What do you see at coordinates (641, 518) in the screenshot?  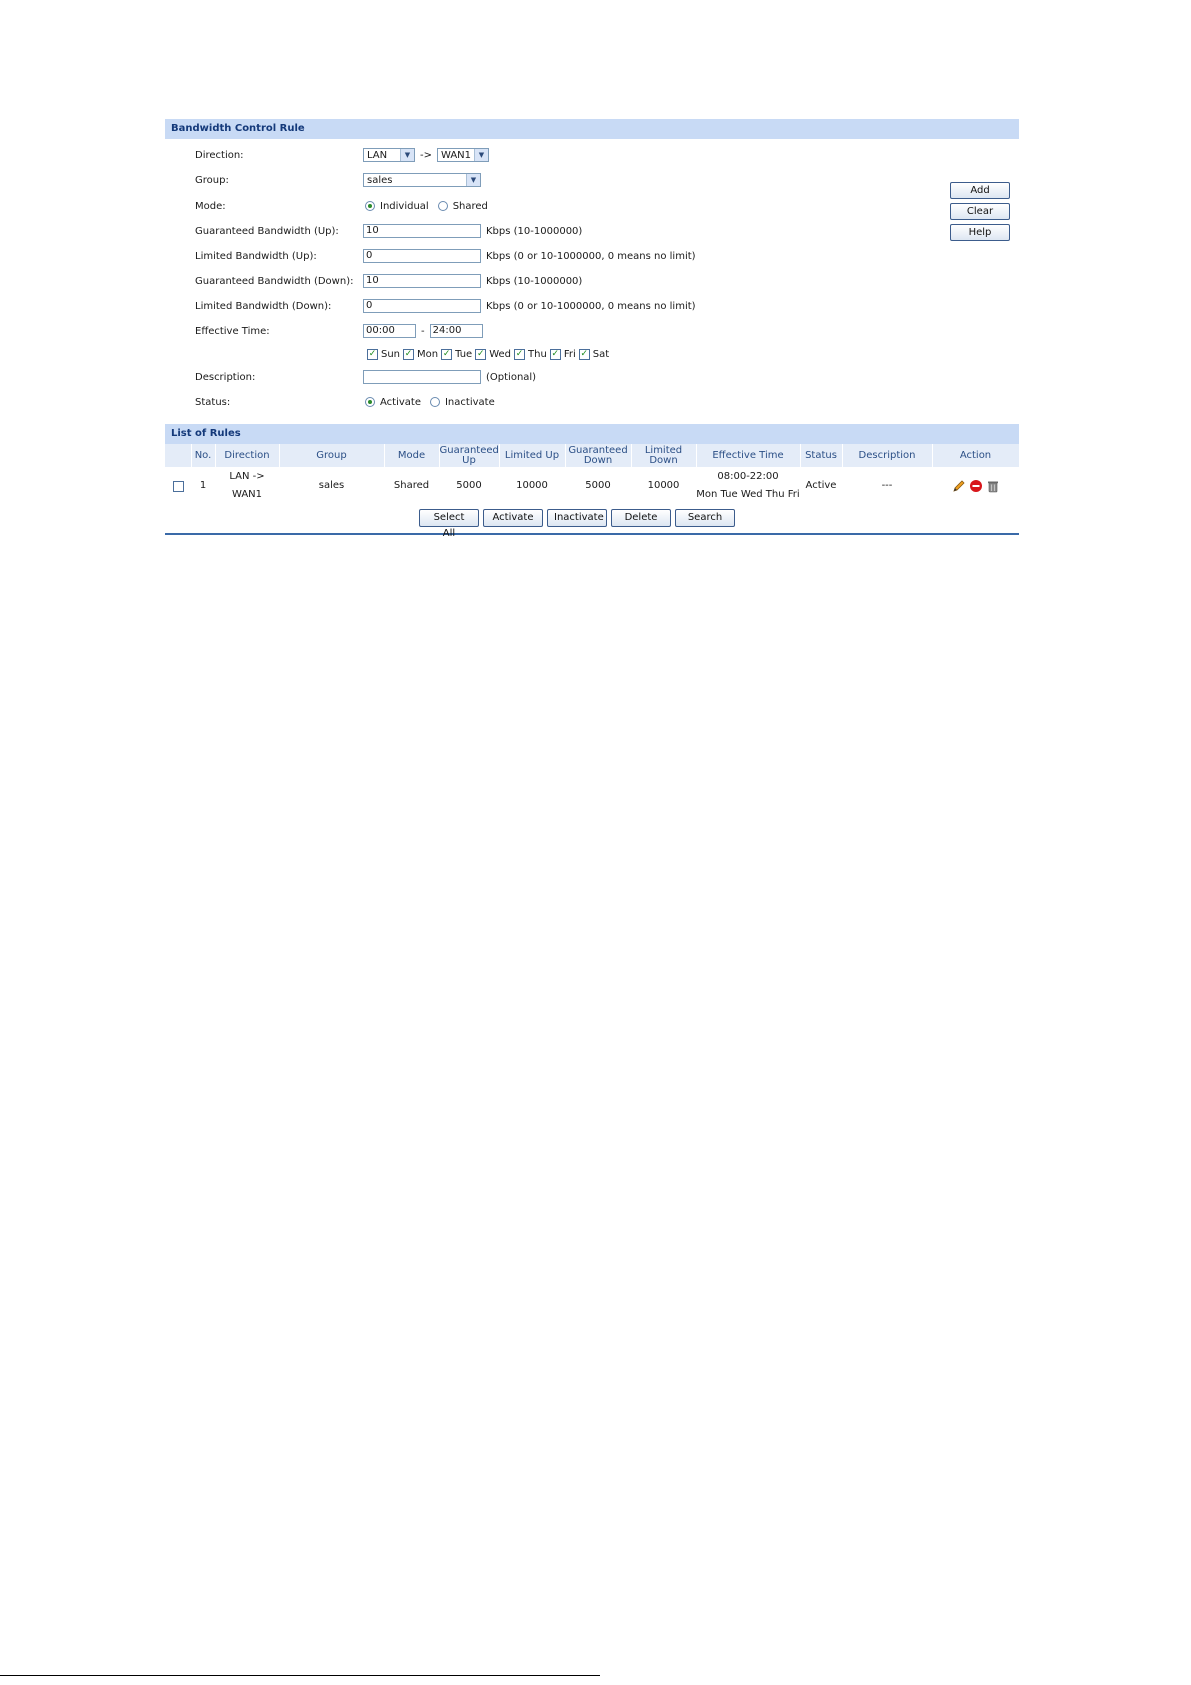 I see `delete-button: Delete` at bounding box center [641, 518].